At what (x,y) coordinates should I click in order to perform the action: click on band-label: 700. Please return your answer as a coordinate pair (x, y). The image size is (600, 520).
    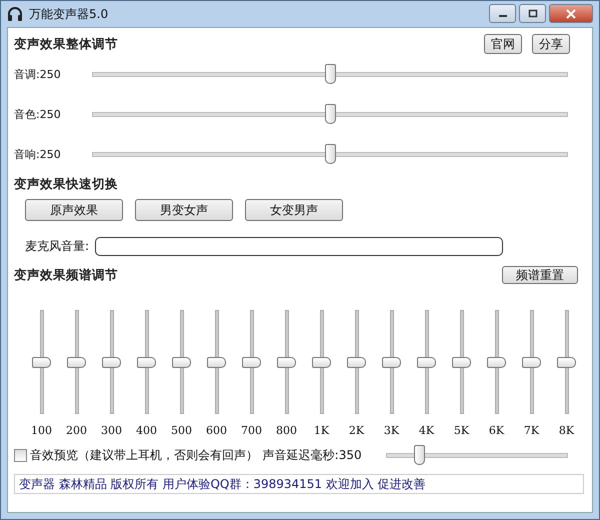
    Looking at the image, I should click on (251, 430).